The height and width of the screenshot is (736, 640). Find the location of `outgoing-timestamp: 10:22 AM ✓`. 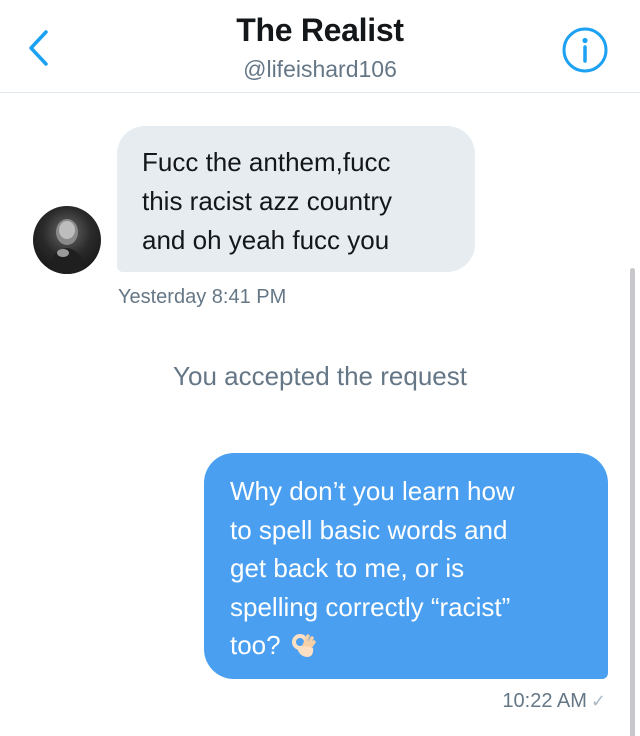

outgoing-timestamp: 10:22 AM ✓ is located at coordinates (554, 701).